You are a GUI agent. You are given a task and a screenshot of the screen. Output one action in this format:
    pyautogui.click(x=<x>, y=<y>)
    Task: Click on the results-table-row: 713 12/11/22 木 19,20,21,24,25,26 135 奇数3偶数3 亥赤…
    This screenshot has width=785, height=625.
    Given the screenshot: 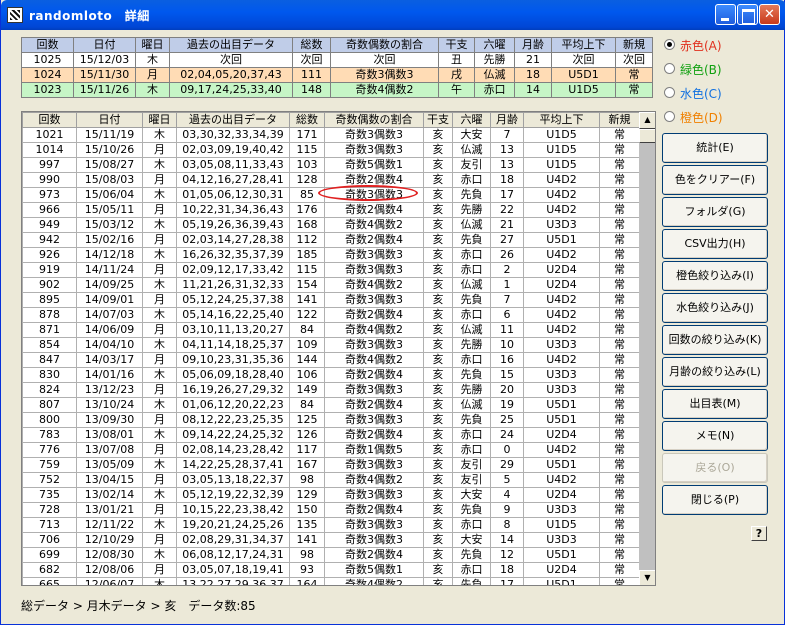 What is the action you would take?
    pyautogui.click(x=331, y=525)
    